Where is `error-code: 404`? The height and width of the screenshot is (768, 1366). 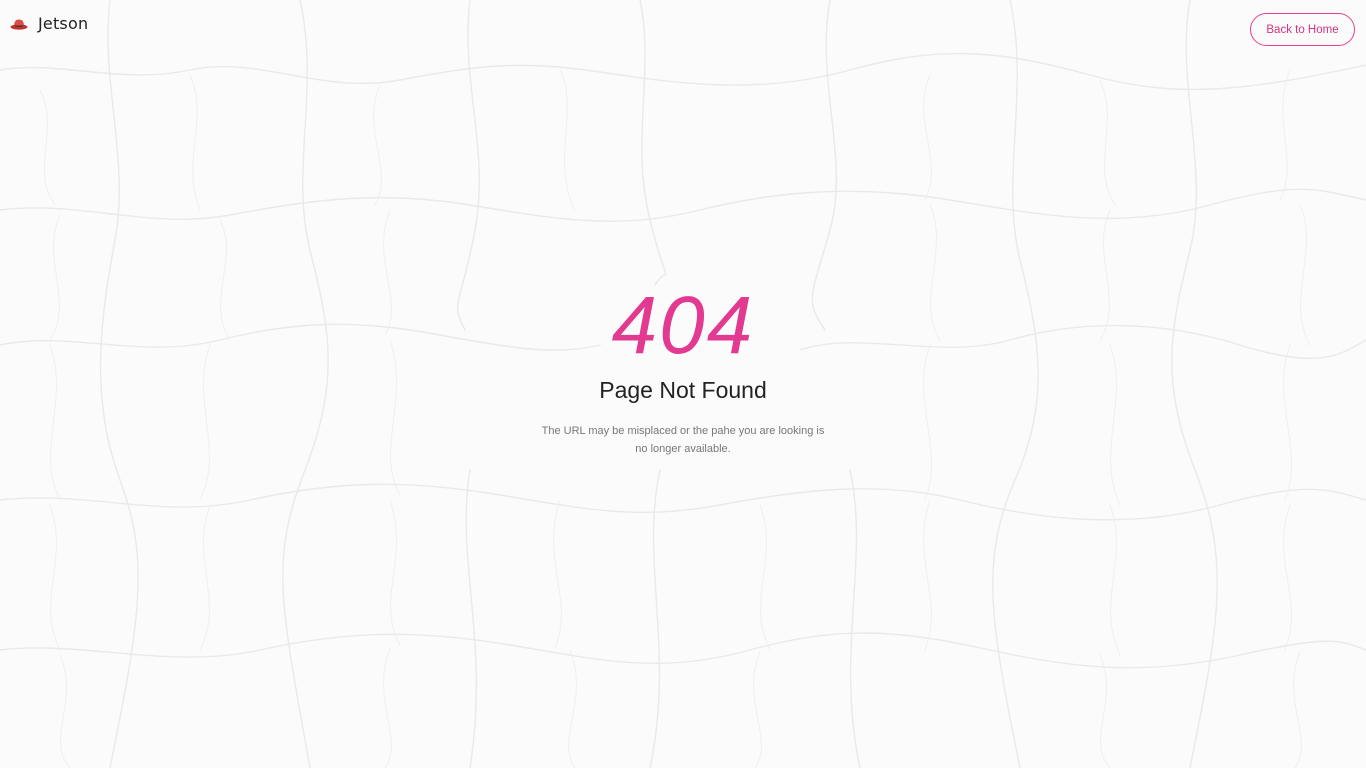
error-code: 404 is located at coordinates (683, 325).